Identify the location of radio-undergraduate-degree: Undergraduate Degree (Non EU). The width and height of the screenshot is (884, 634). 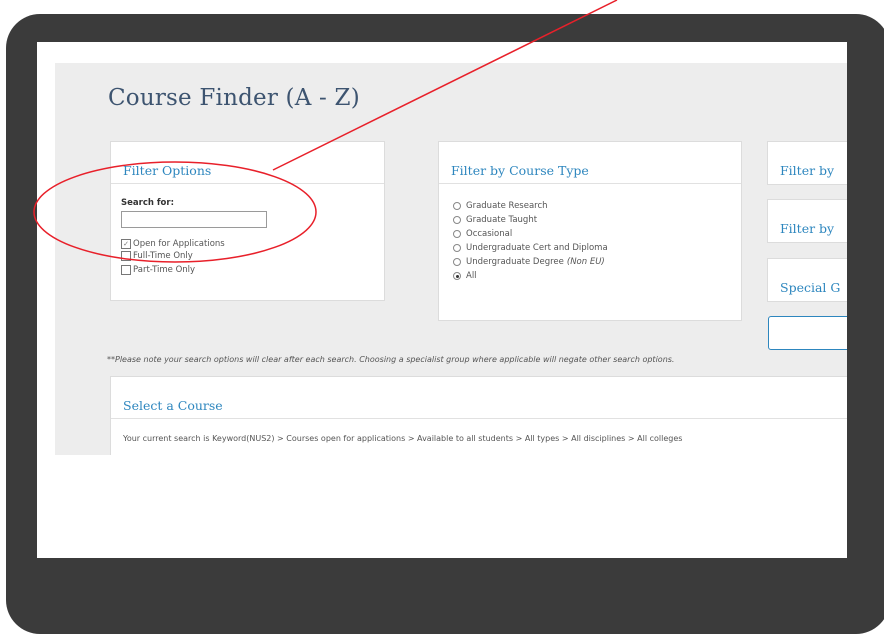
(529, 262).